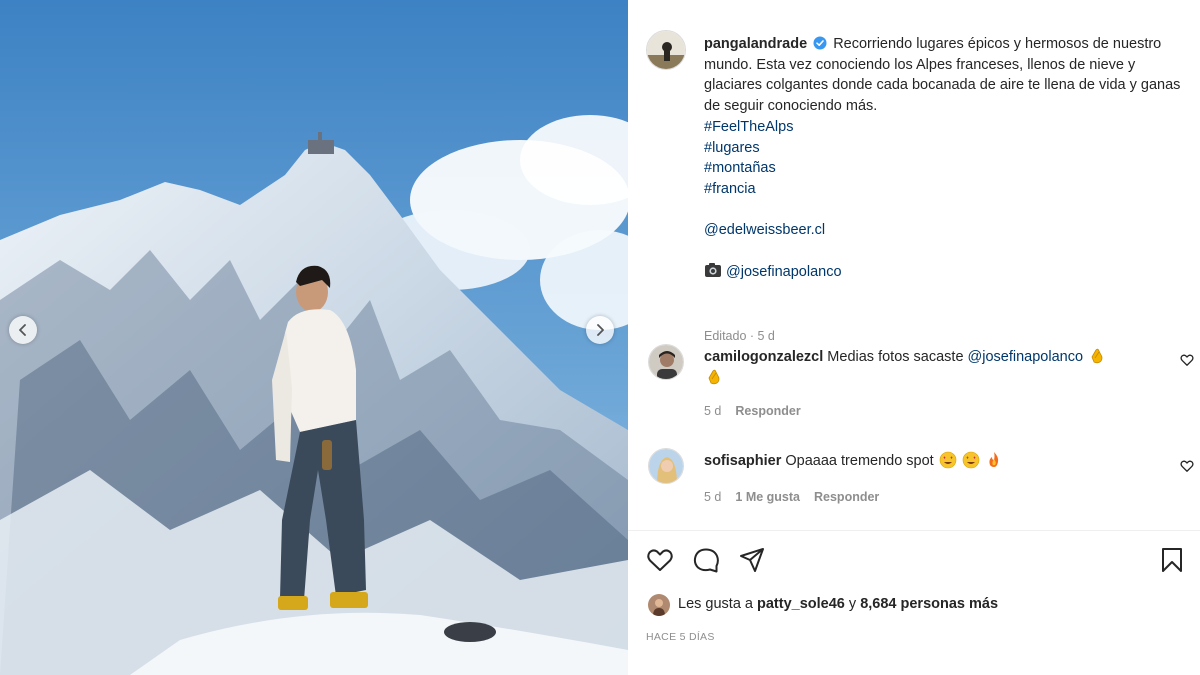 This screenshot has width=1200, height=675. I want to click on liker-username: patty_sole46, so click(801, 604).